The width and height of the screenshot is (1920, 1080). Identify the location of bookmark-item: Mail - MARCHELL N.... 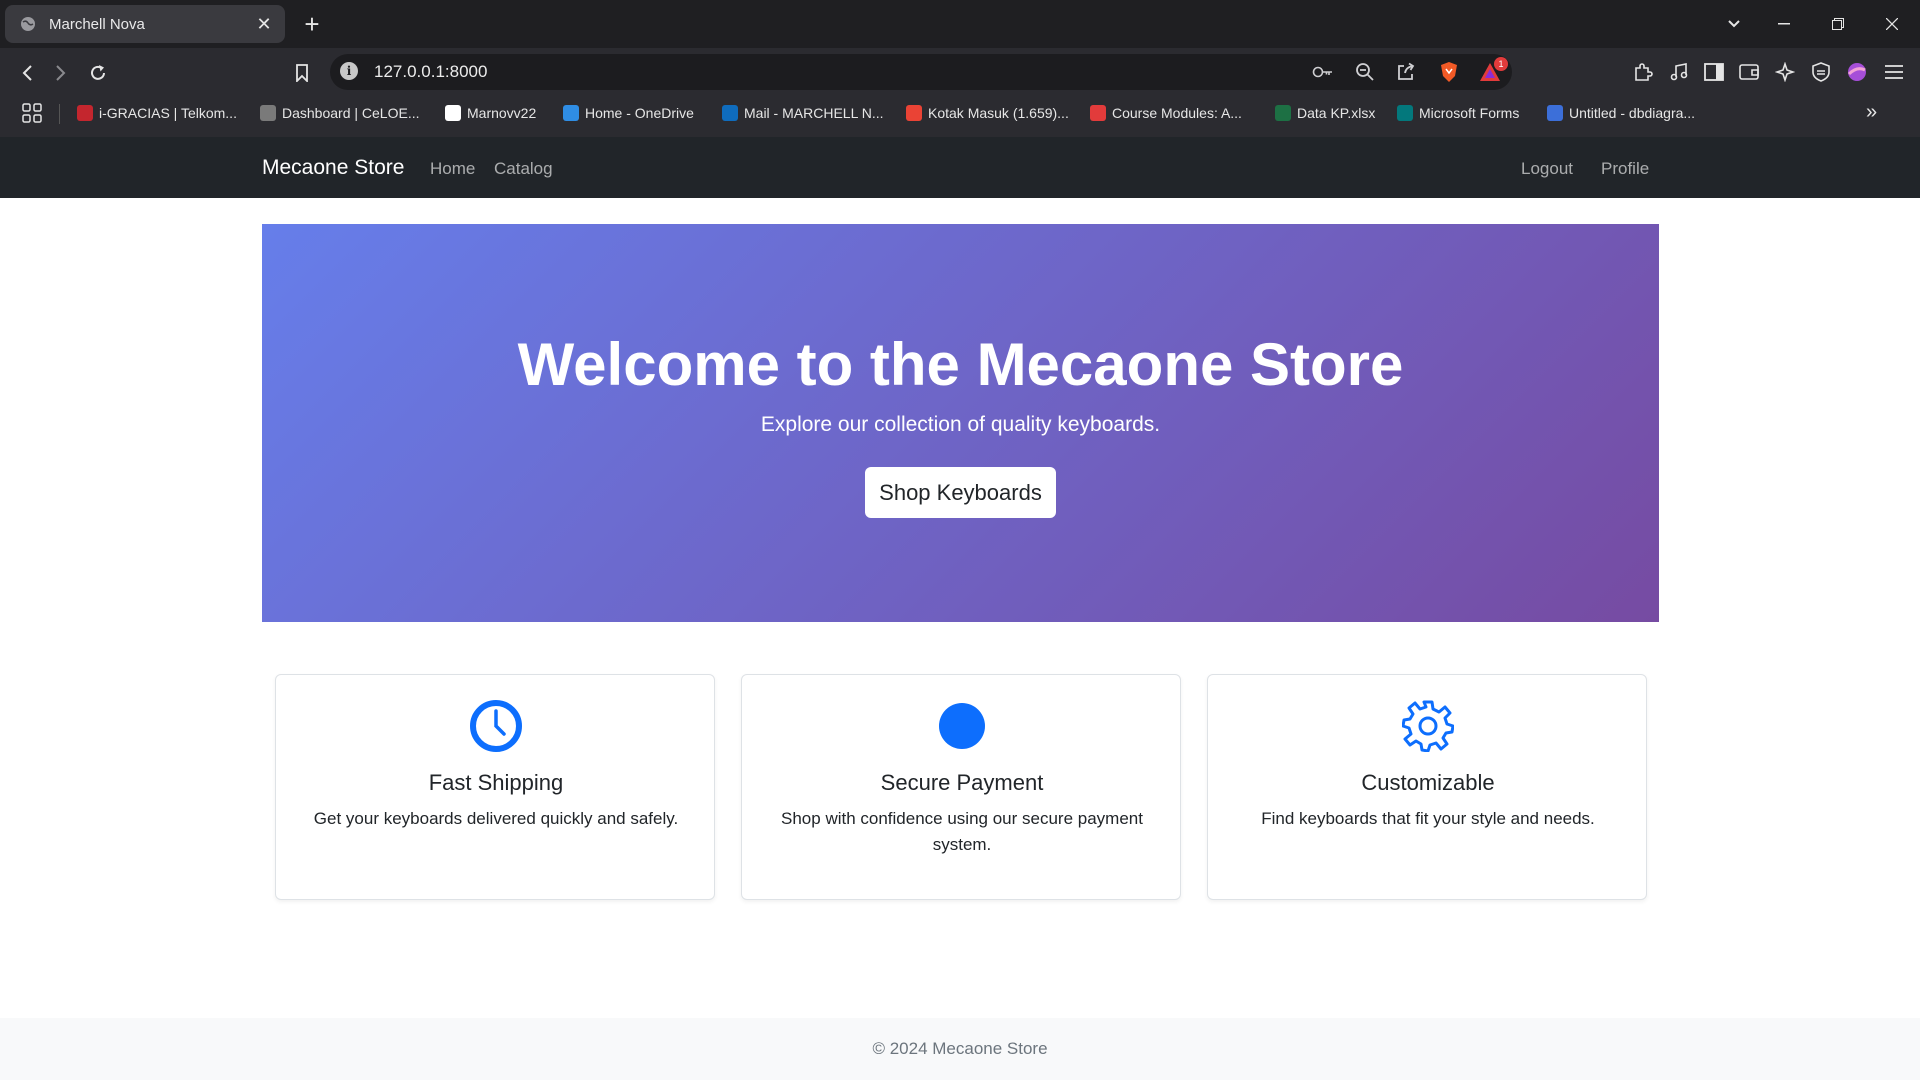
(803, 113).